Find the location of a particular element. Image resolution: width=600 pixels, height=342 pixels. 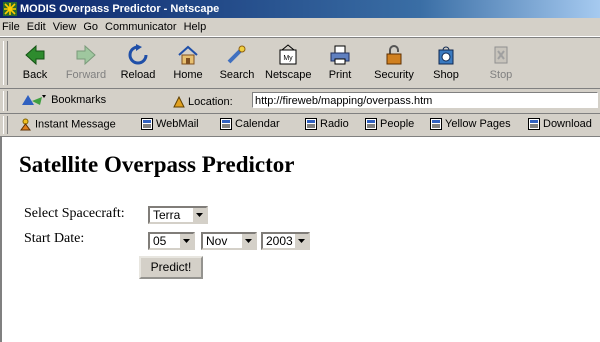

bookmarks-button: Bookmarks is located at coordinates (63, 100).